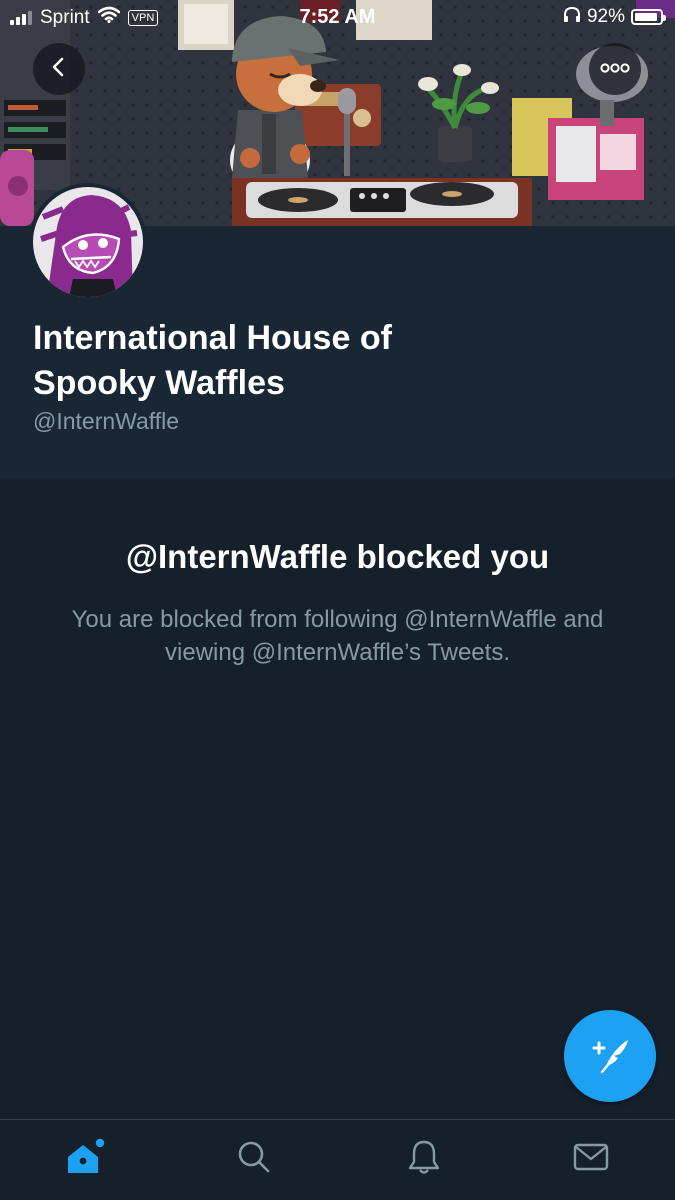  What do you see at coordinates (212, 360) in the screenshot?
I see `profile-display-name: International House of Spooky Waffles` at bounding box center [212, 360].